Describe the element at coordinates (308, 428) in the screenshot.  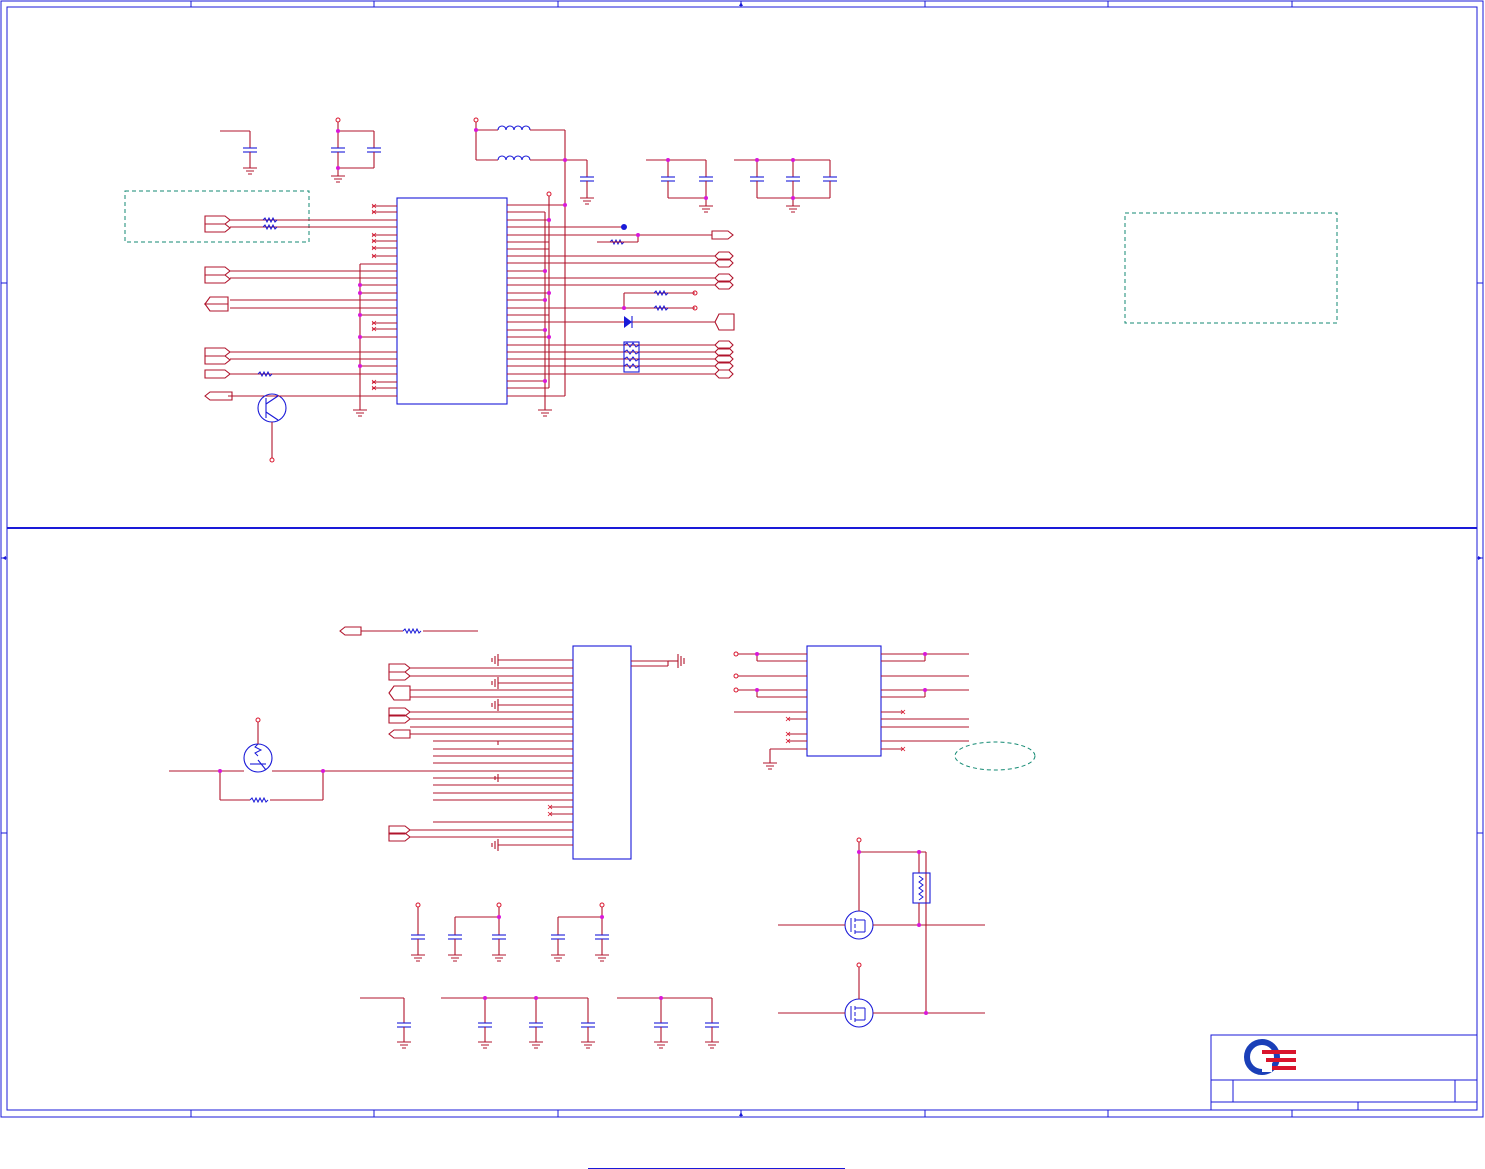
I see `transistor-symbol` at that location.